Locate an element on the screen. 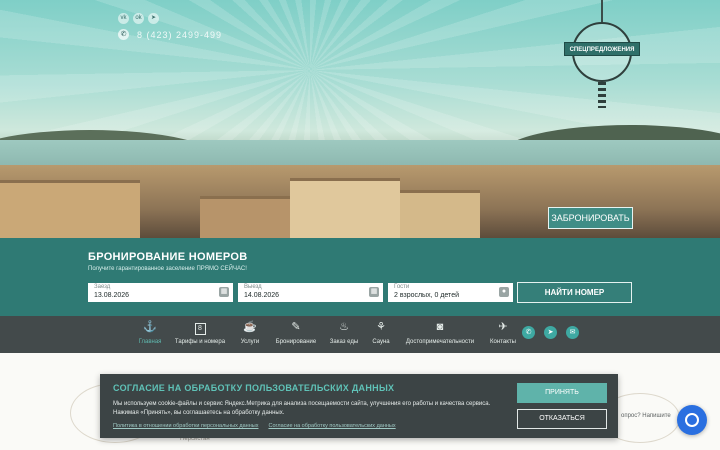  nav-item-sights: ◙ Достопримечательности is located at coordinates (440, 332).